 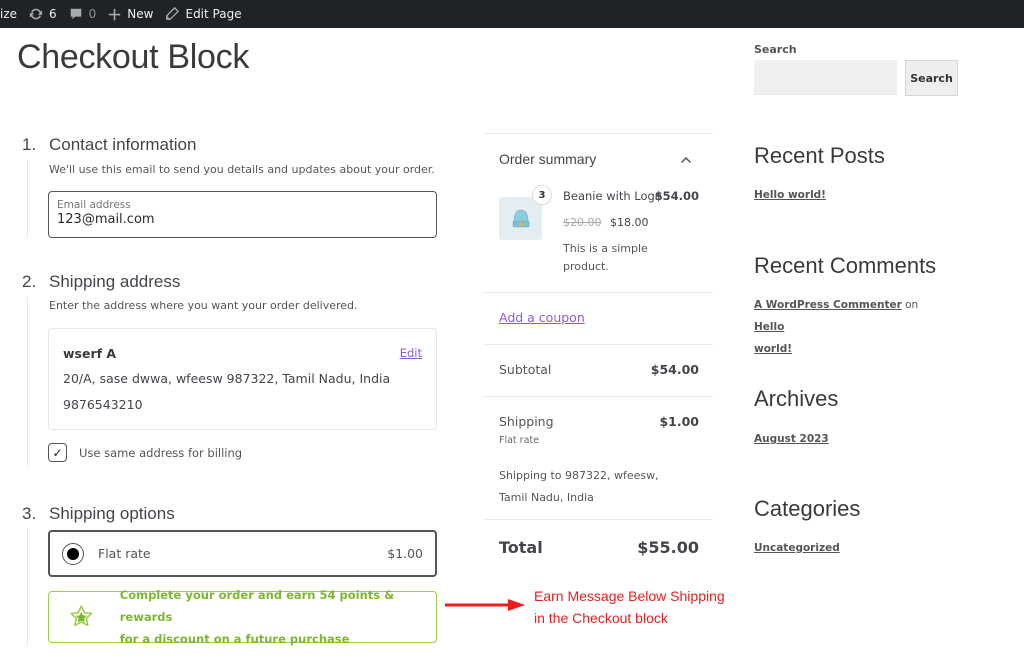 What do you see at coordinates (849, 327) in the screenshot?
I see `recent-comment-item: A WordPress Commenter on Hello world!` at bounding box center [849, 327].